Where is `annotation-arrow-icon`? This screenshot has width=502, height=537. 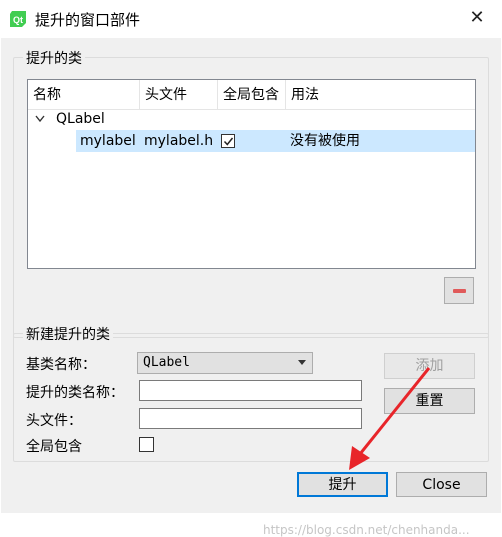
annotation-arrow-icon is located at coordinates (390, 418).